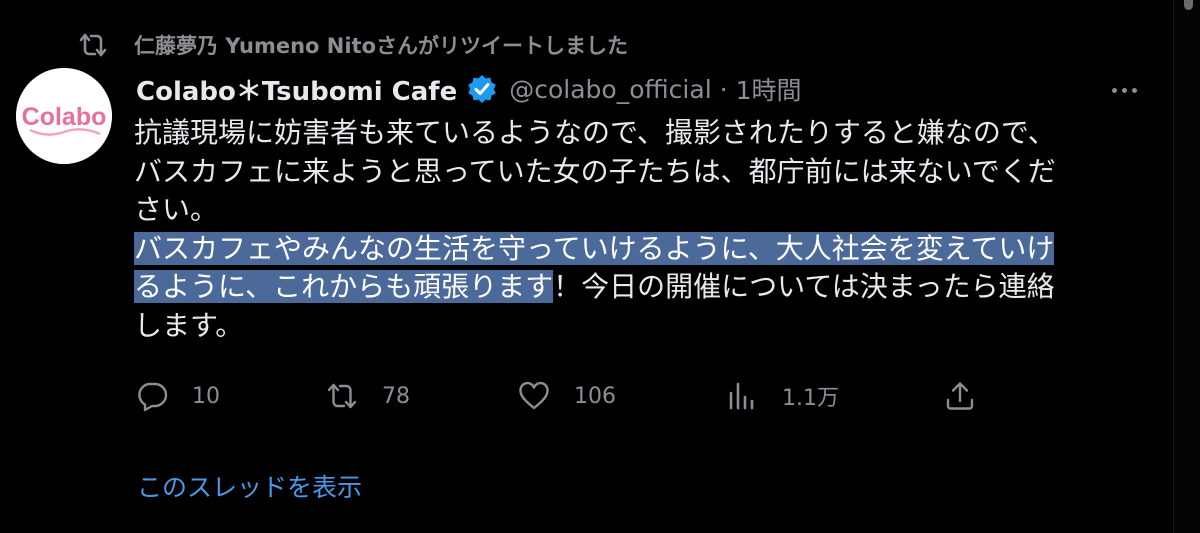 The height and width of the screenshot is (533, 1200). What do you see at coordinates (189, 325) in the screenshot?
I see `text-segment: します。` at bounding box center [189, 325].